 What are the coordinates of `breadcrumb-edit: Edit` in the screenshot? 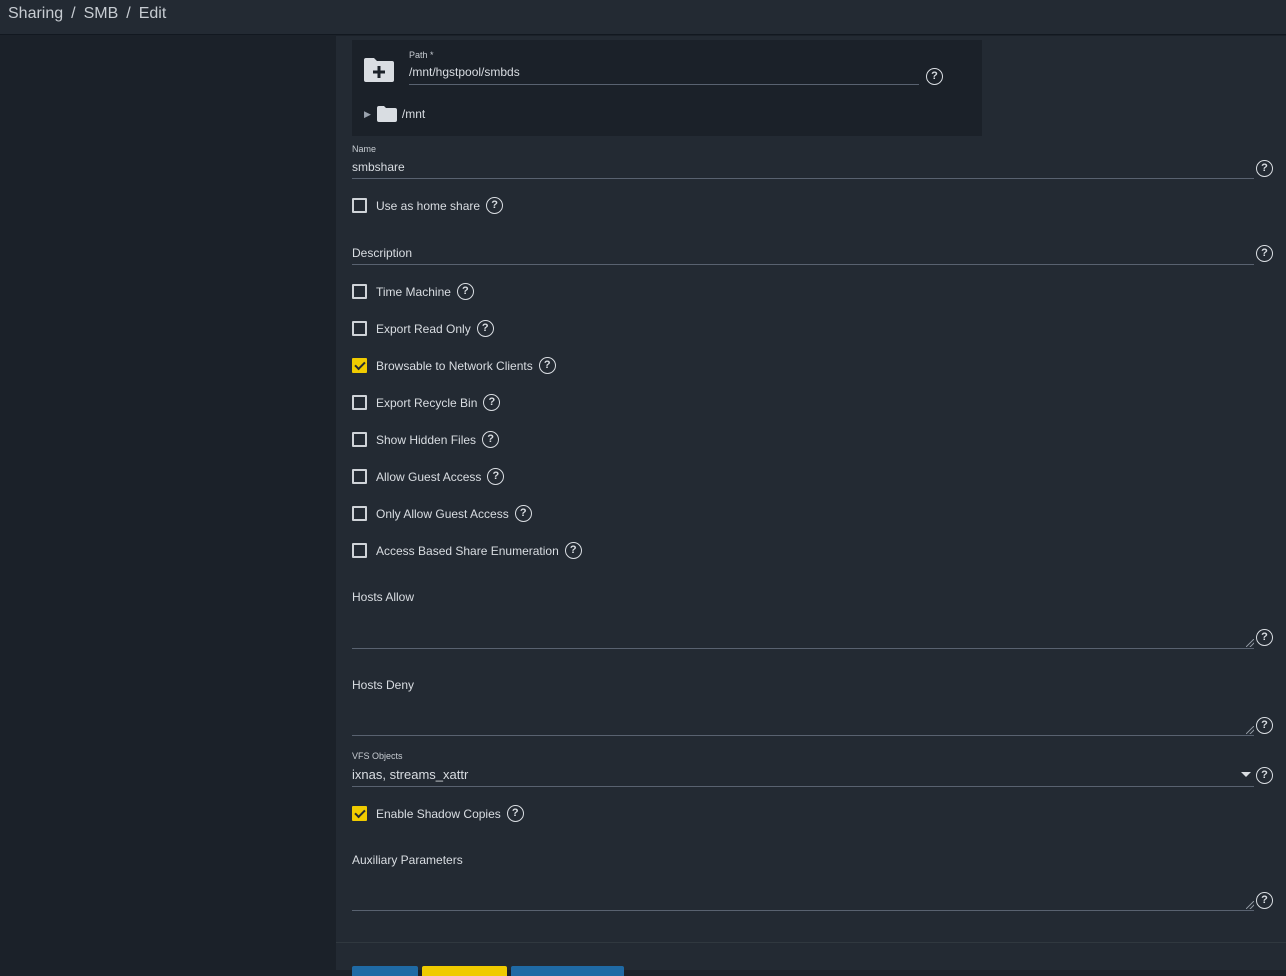 It's located at (152, 13).